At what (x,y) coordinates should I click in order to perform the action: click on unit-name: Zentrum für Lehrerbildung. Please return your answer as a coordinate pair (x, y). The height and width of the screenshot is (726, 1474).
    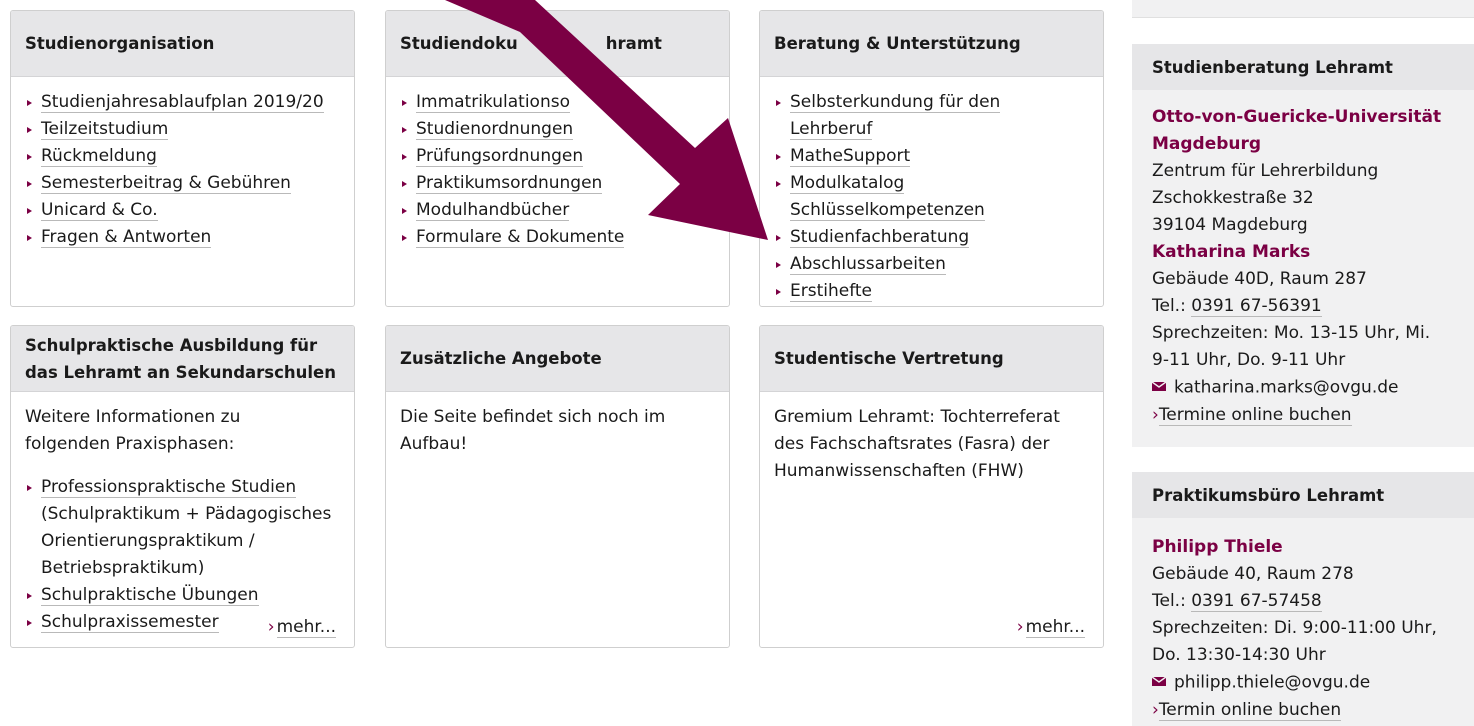
    Looking at the image, I should click on (1265, 171).